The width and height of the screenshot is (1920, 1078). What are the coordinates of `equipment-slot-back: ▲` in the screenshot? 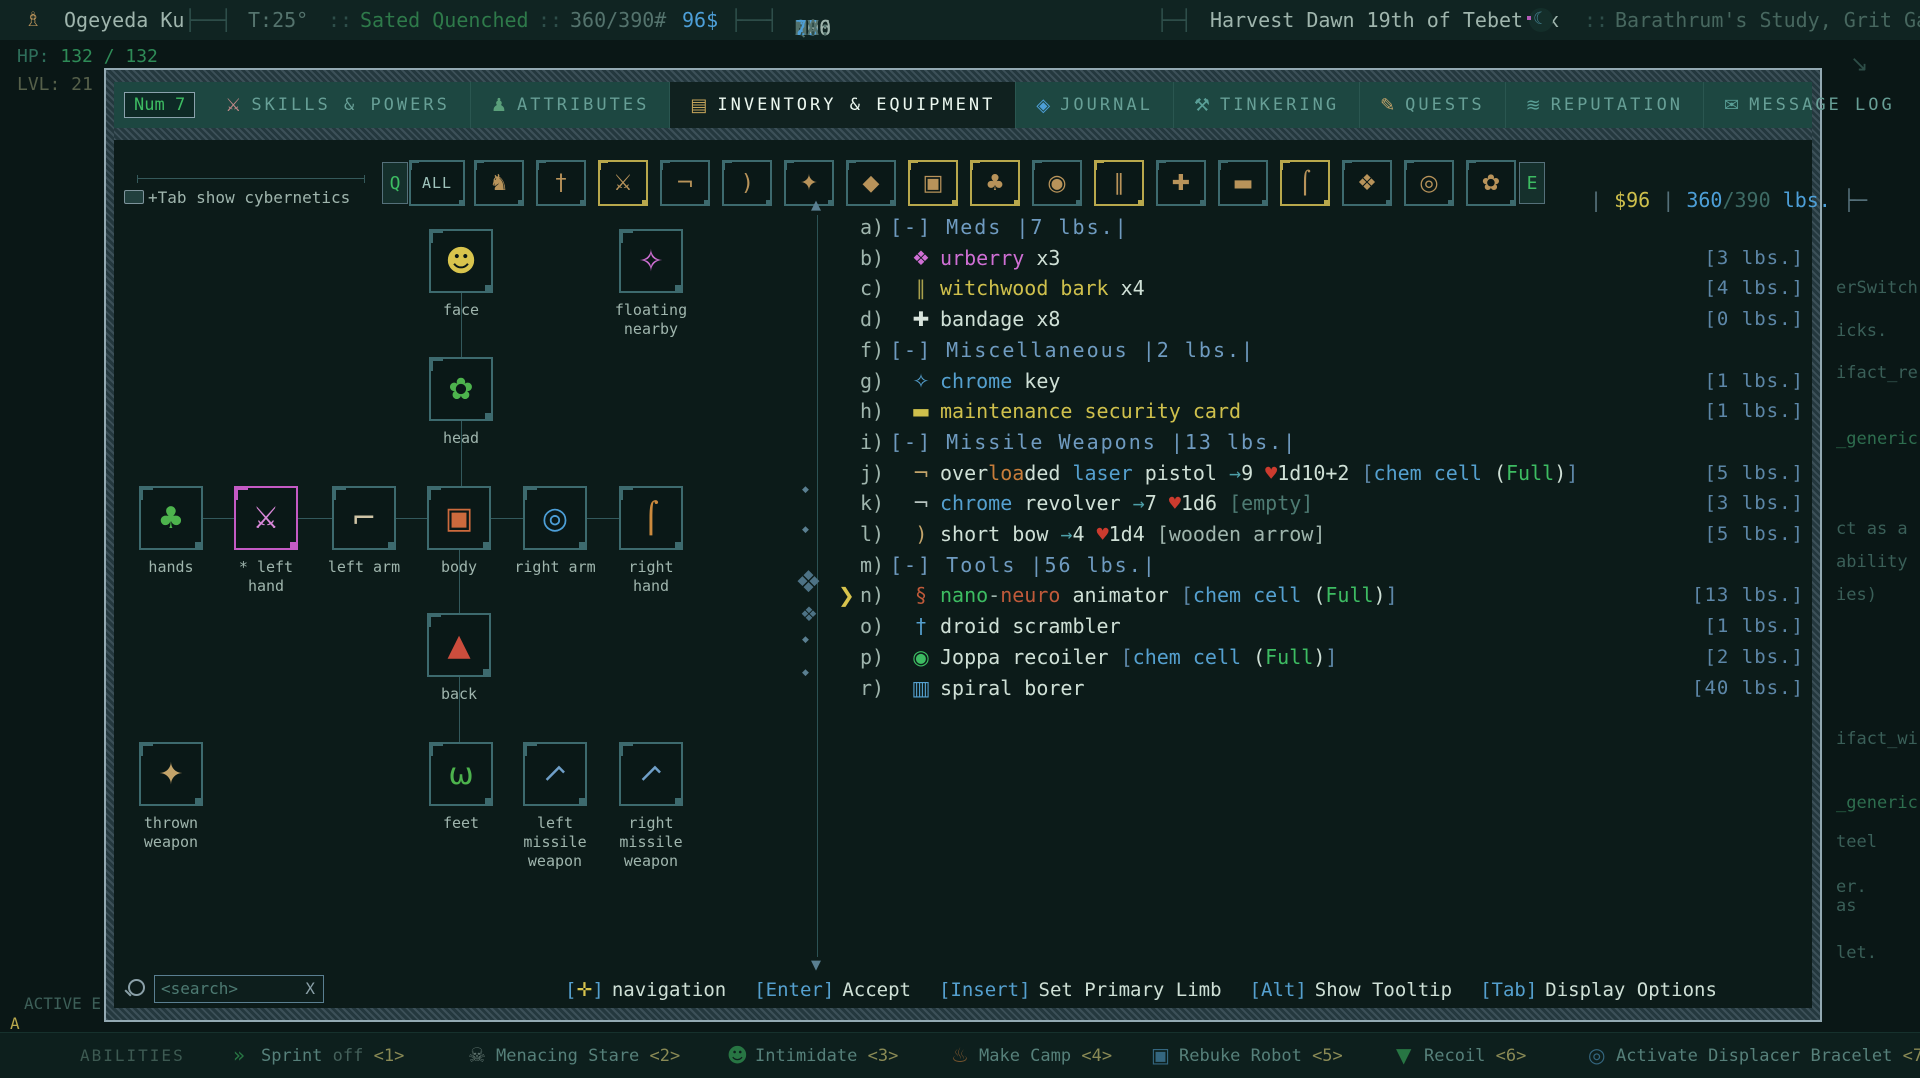 It's located at (459, 645).